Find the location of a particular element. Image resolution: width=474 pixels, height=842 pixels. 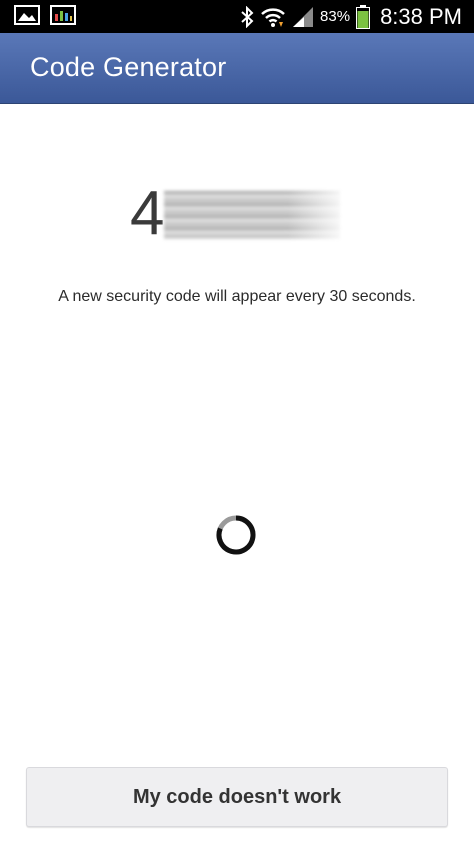

app-bar: Code Generator is located at coordinates (237, 68).